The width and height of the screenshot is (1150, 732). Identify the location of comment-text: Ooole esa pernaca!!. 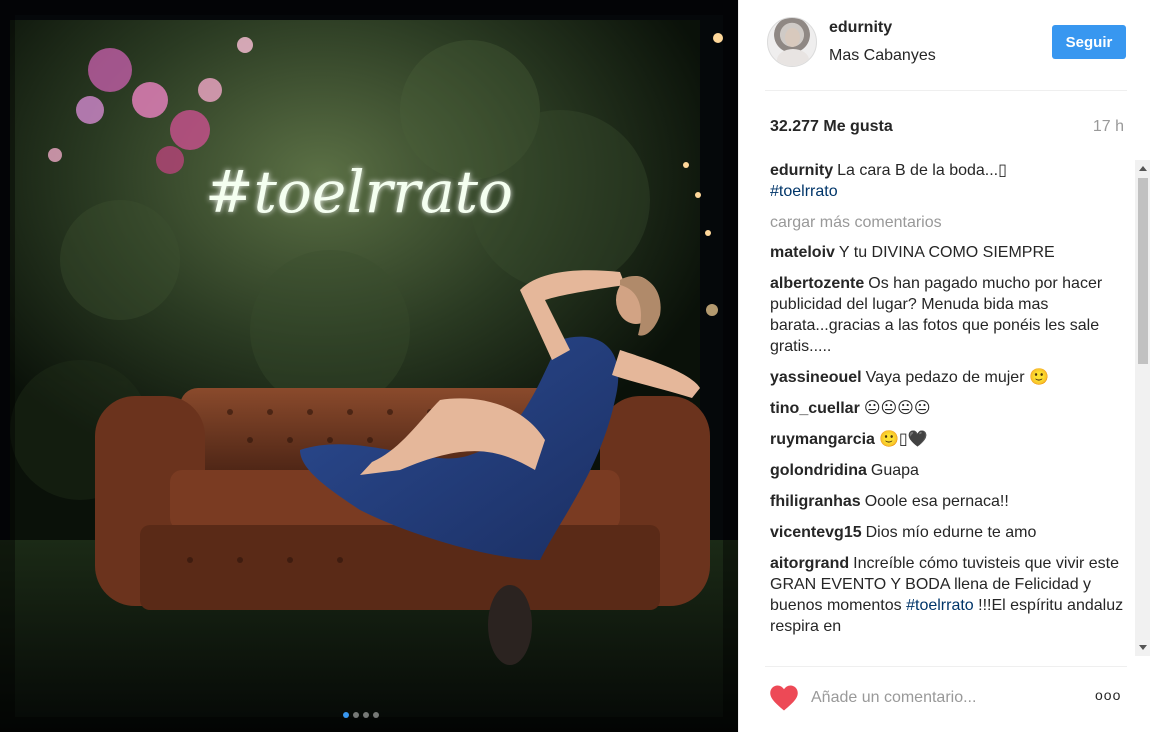
(936, 501).